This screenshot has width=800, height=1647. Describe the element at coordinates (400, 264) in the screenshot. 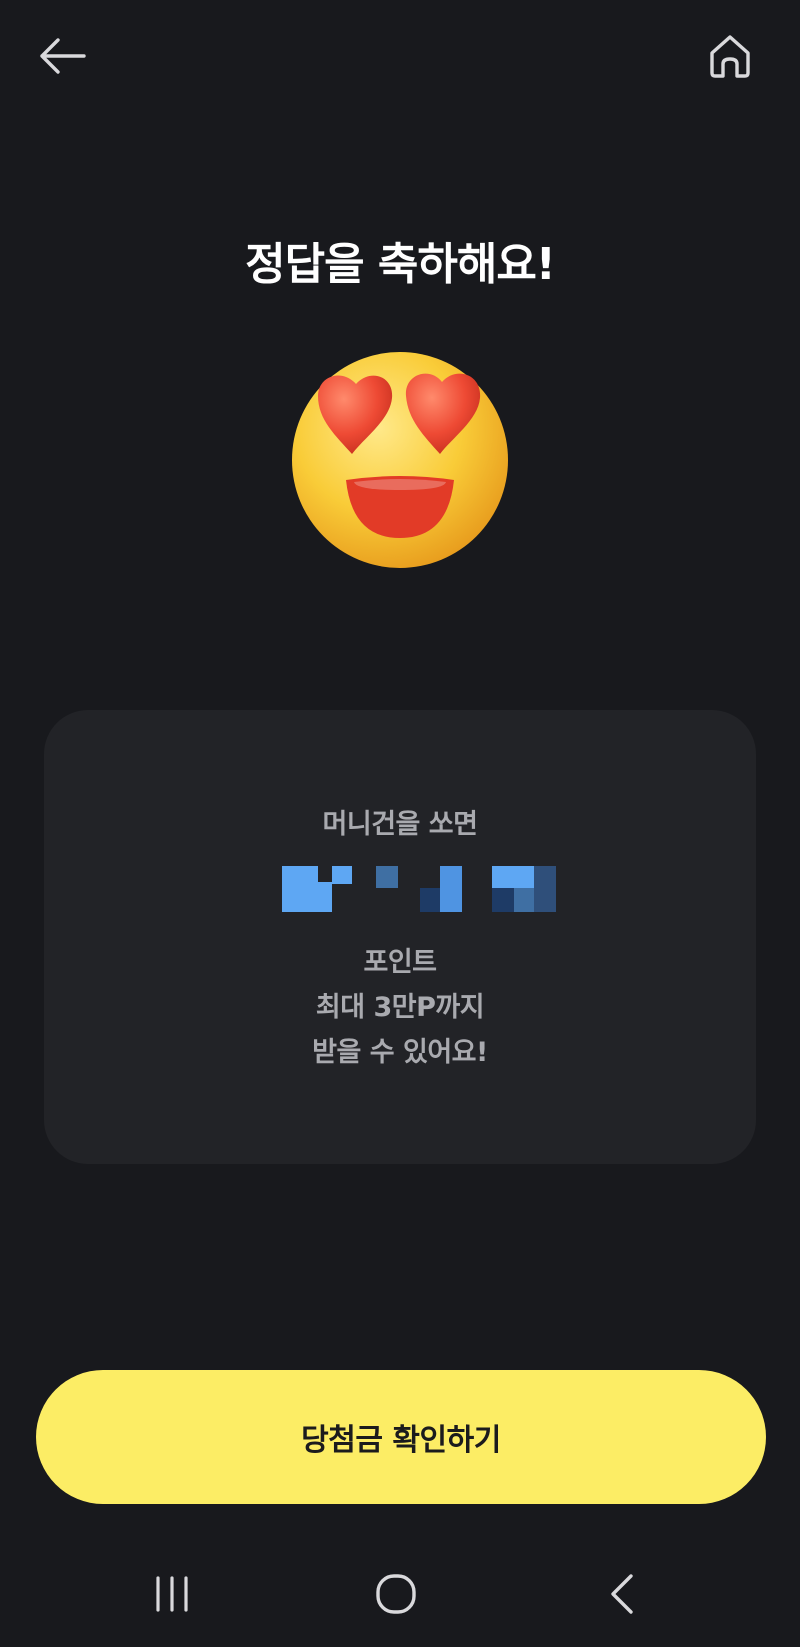

I see `page-title: 정답을 축하해요!` at that location.